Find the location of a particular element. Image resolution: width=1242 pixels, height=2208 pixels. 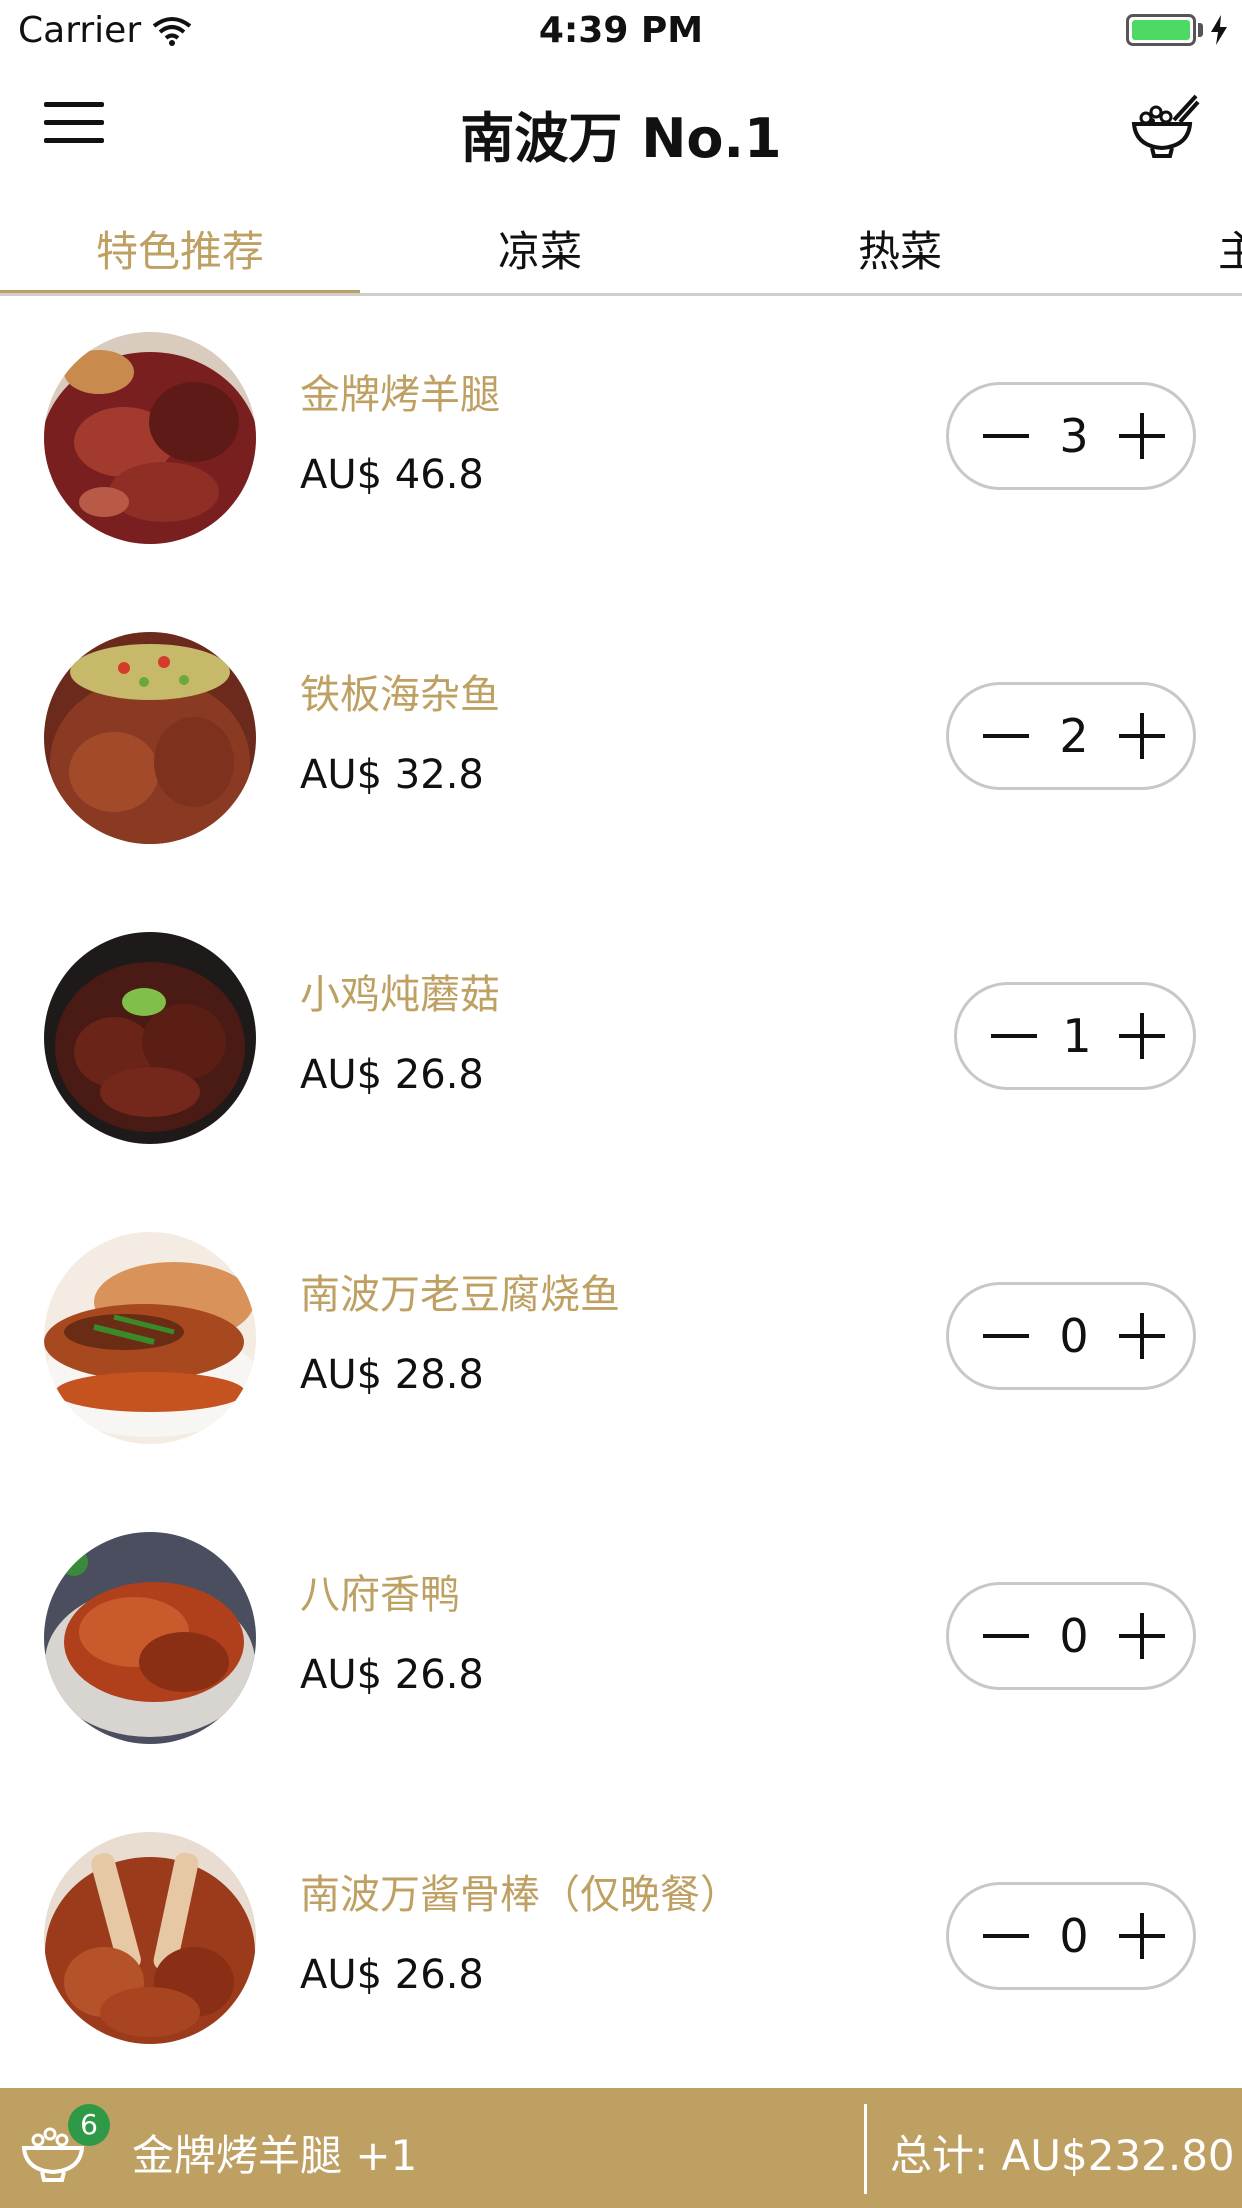

navigation-bar: 南波万 No.1 is located at coordinates (621, 125).